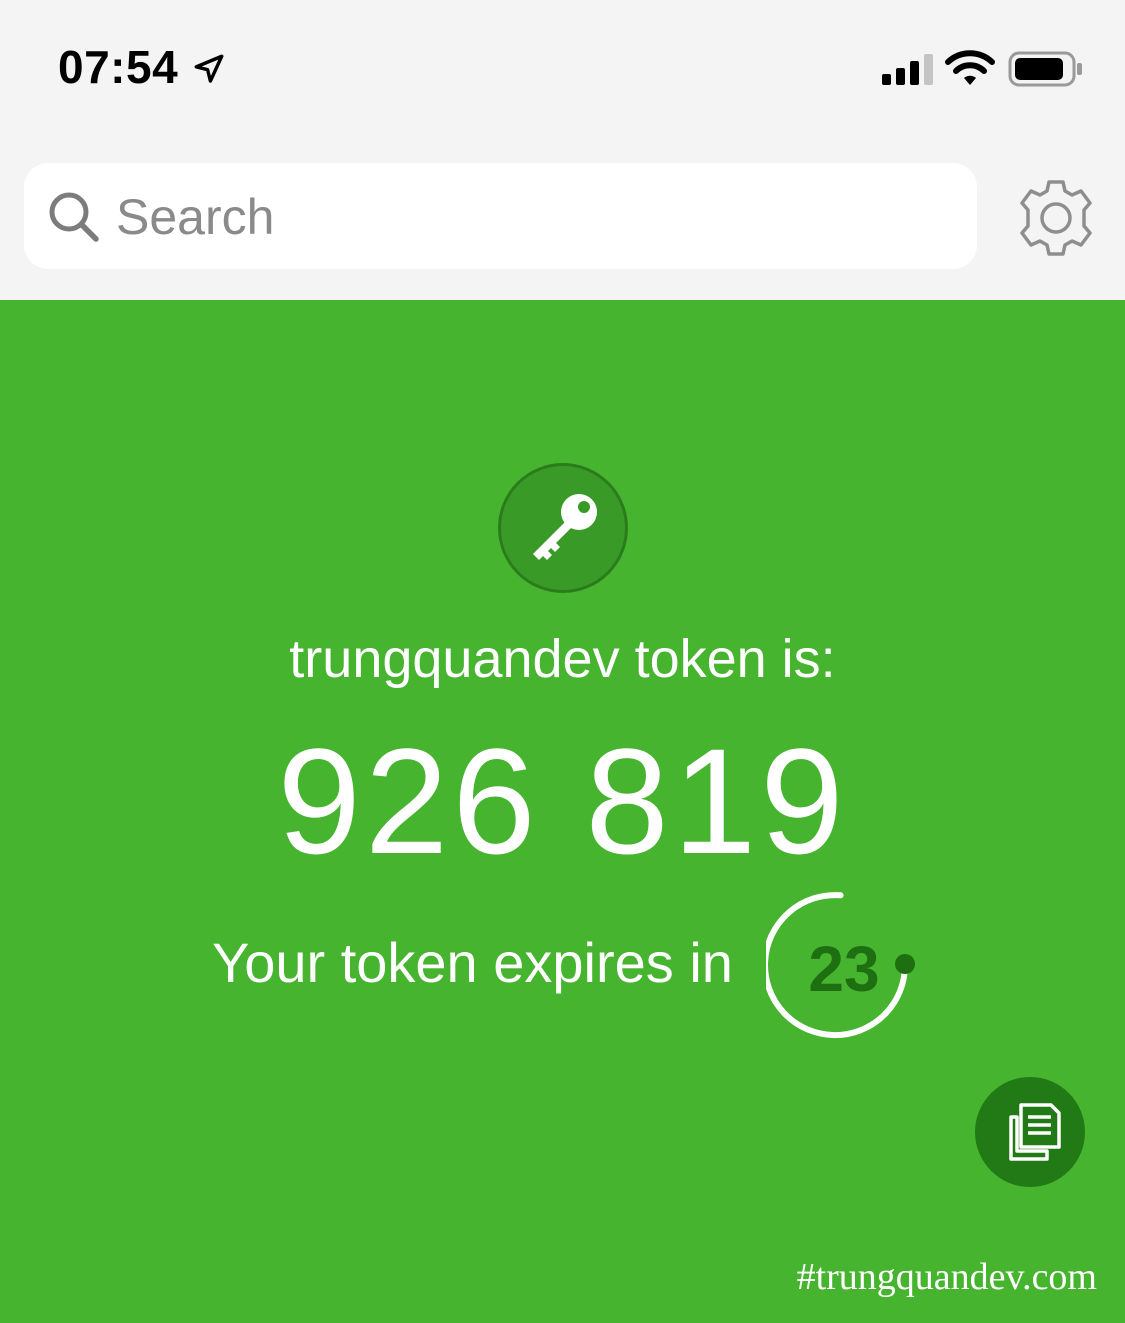 Image resolution: width=1125 pixels, height=1323 pixels. What do you see at coordinates (118, 67) in the screenshot?
I see `status-time: 07:54` at bounding box center [118, 67].